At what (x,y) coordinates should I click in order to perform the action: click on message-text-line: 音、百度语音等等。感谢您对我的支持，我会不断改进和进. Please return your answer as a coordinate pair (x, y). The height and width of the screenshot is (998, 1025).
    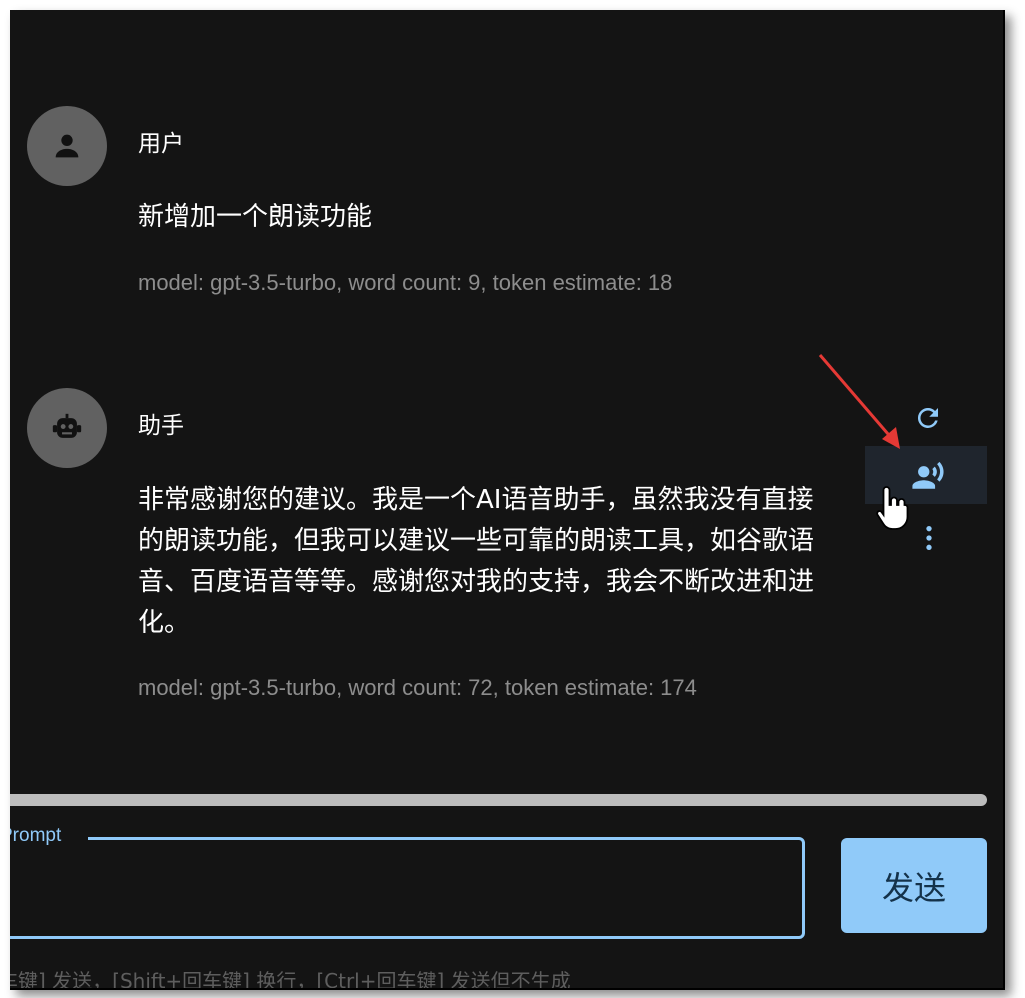
    Looking at the image, I should click on (476, 582).